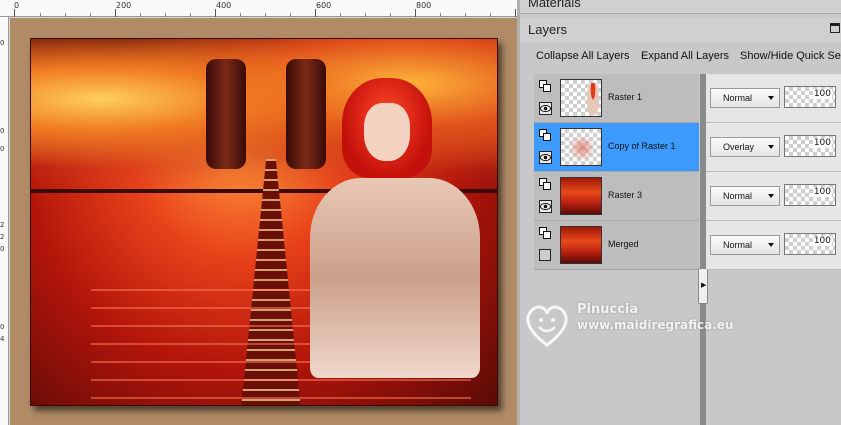 This screenshot has width=841, height=425. What do you see at coordinates (224, 5) in the screenshot?
I see `ruler-label-400: 400` at bounding box center [224, 5].